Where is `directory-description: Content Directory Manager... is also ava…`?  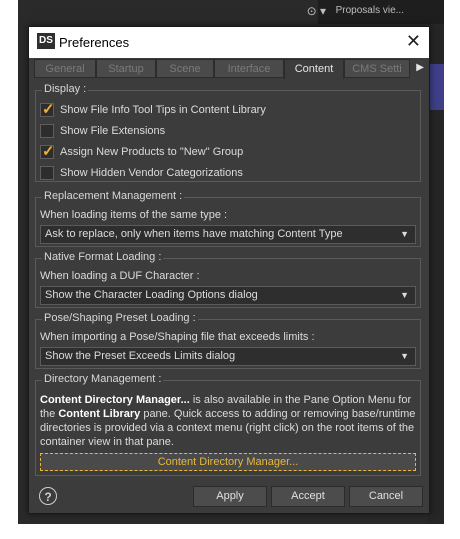 directory-description: Content Directory Manager... is also ava… is located at coordinates (229, 421).